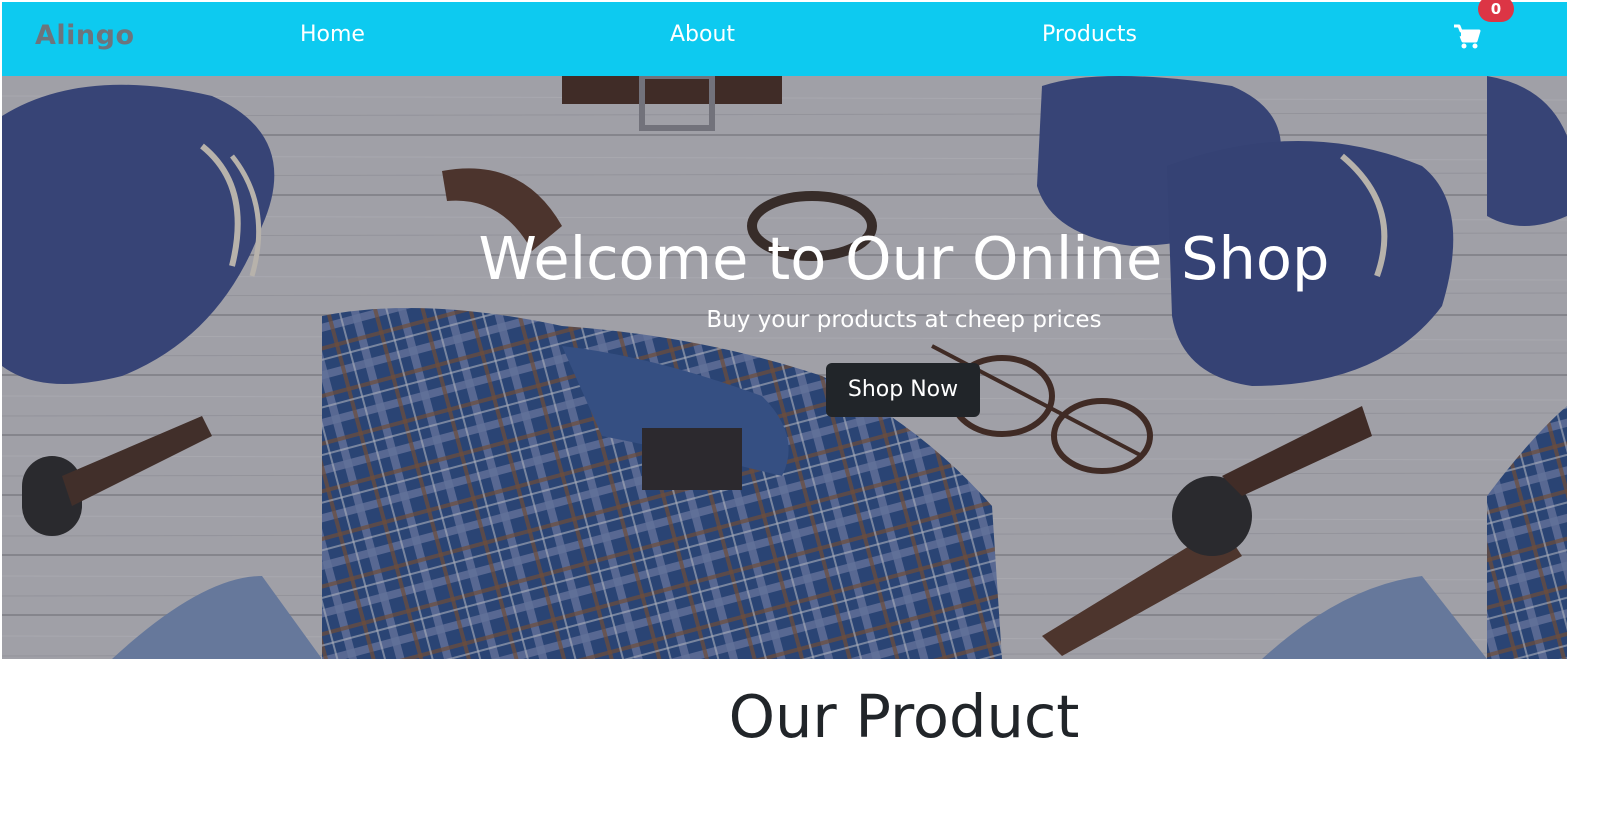  Describe the element at coordinates (784, 38) in the screenshot. I see `navbar: Alingo Home About Products 0` at that location.